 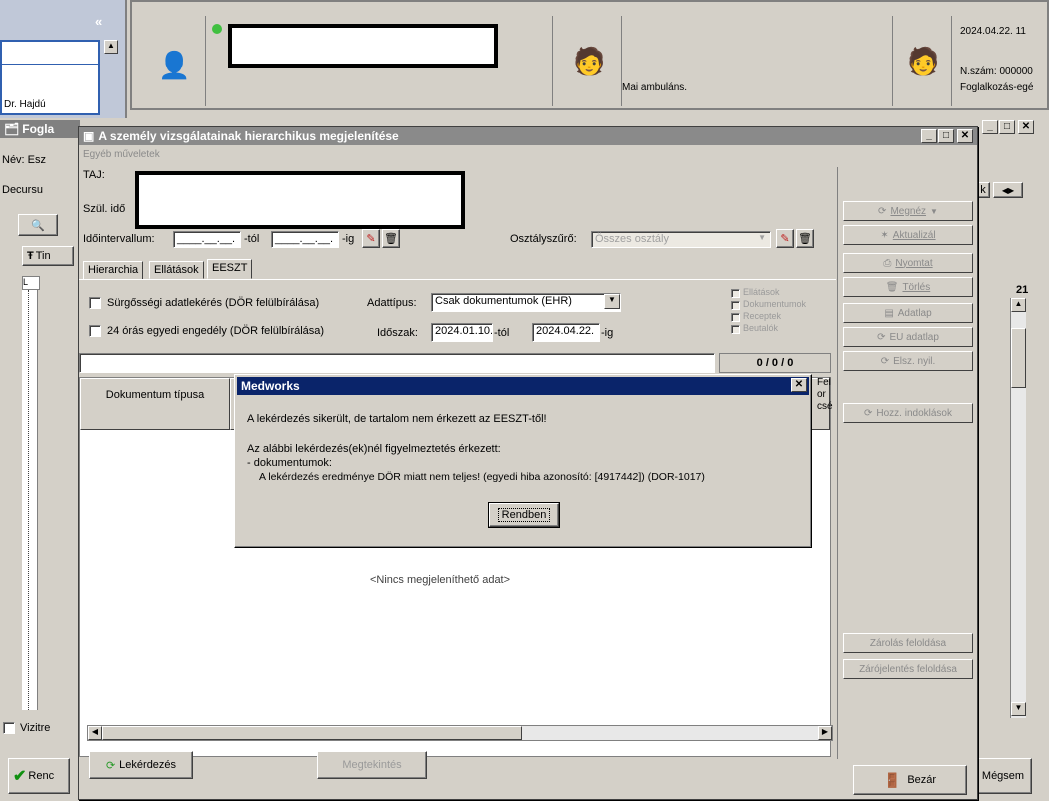 I want to click on doctor-cell: 🧑, so click(x=587, y=61).